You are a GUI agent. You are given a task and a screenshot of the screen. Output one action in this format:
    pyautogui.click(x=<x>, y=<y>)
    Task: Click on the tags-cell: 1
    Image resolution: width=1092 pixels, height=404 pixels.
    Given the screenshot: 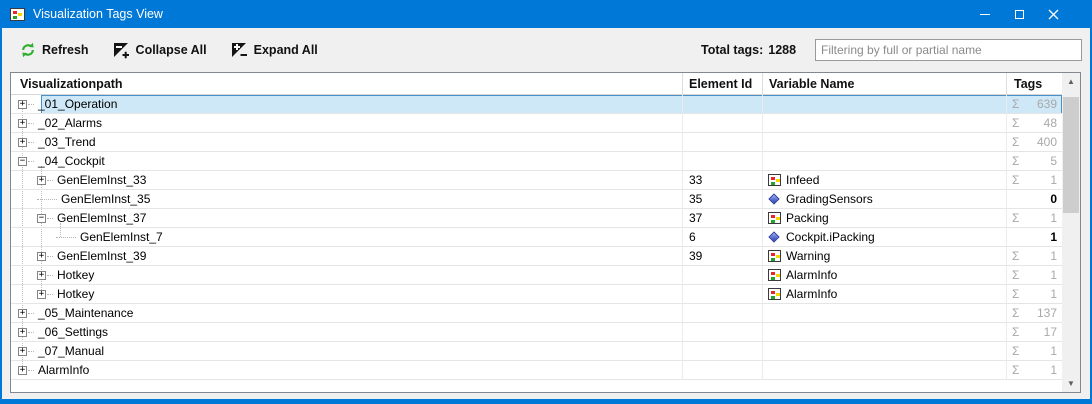 What is the action you would take?
    pyautogui.click(x=1034, y=237)
    